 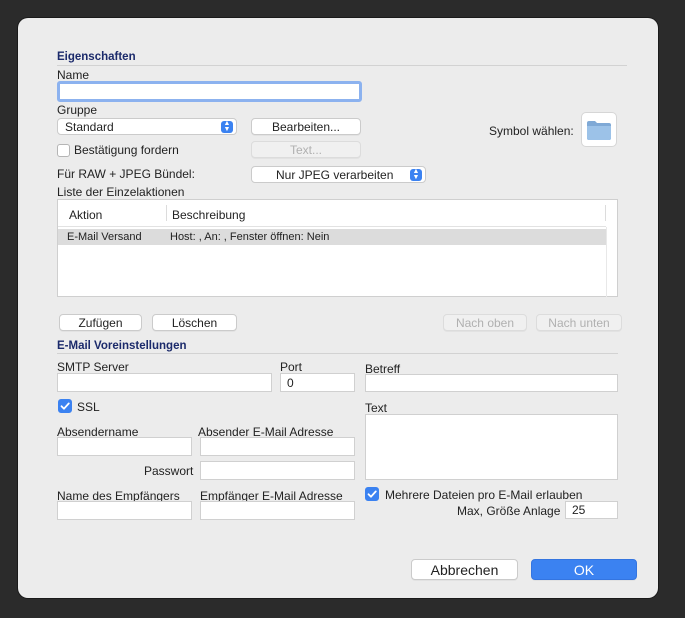 What do you see at coordinates (250, 237) in the screenshot?
I see `table-cell-description: Host: , An: , Fenster öffnen: Nein` at bounding box center [250, 237].